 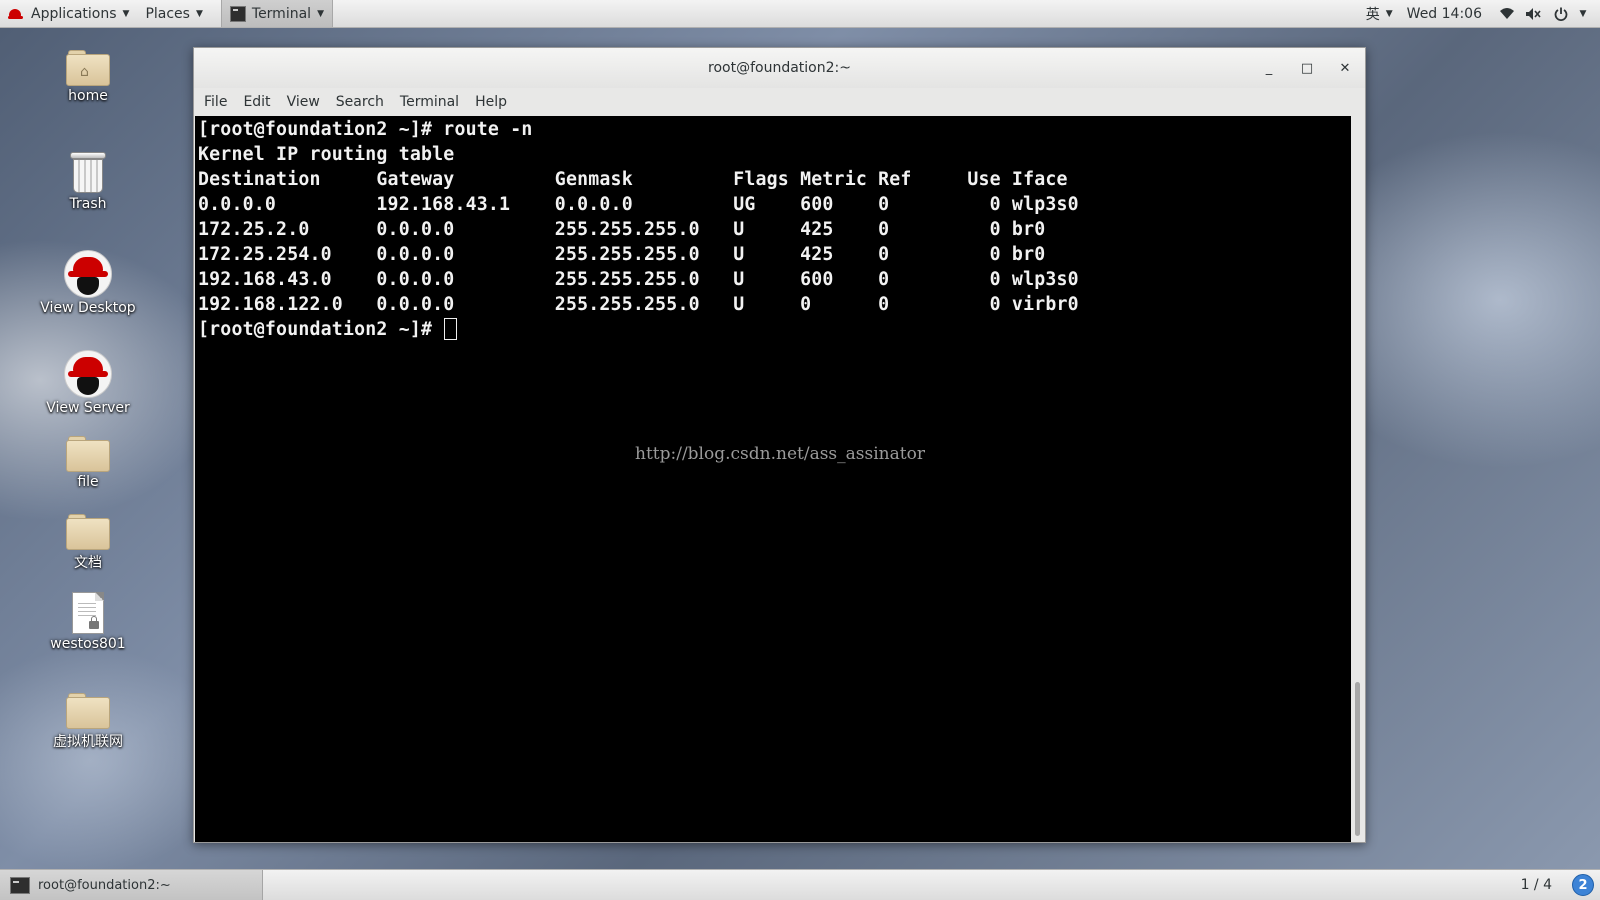 What do you see at coordinates (1507, 13) in the screenshot?
I see `wifi-icon` at bounding box center [1507, 13].